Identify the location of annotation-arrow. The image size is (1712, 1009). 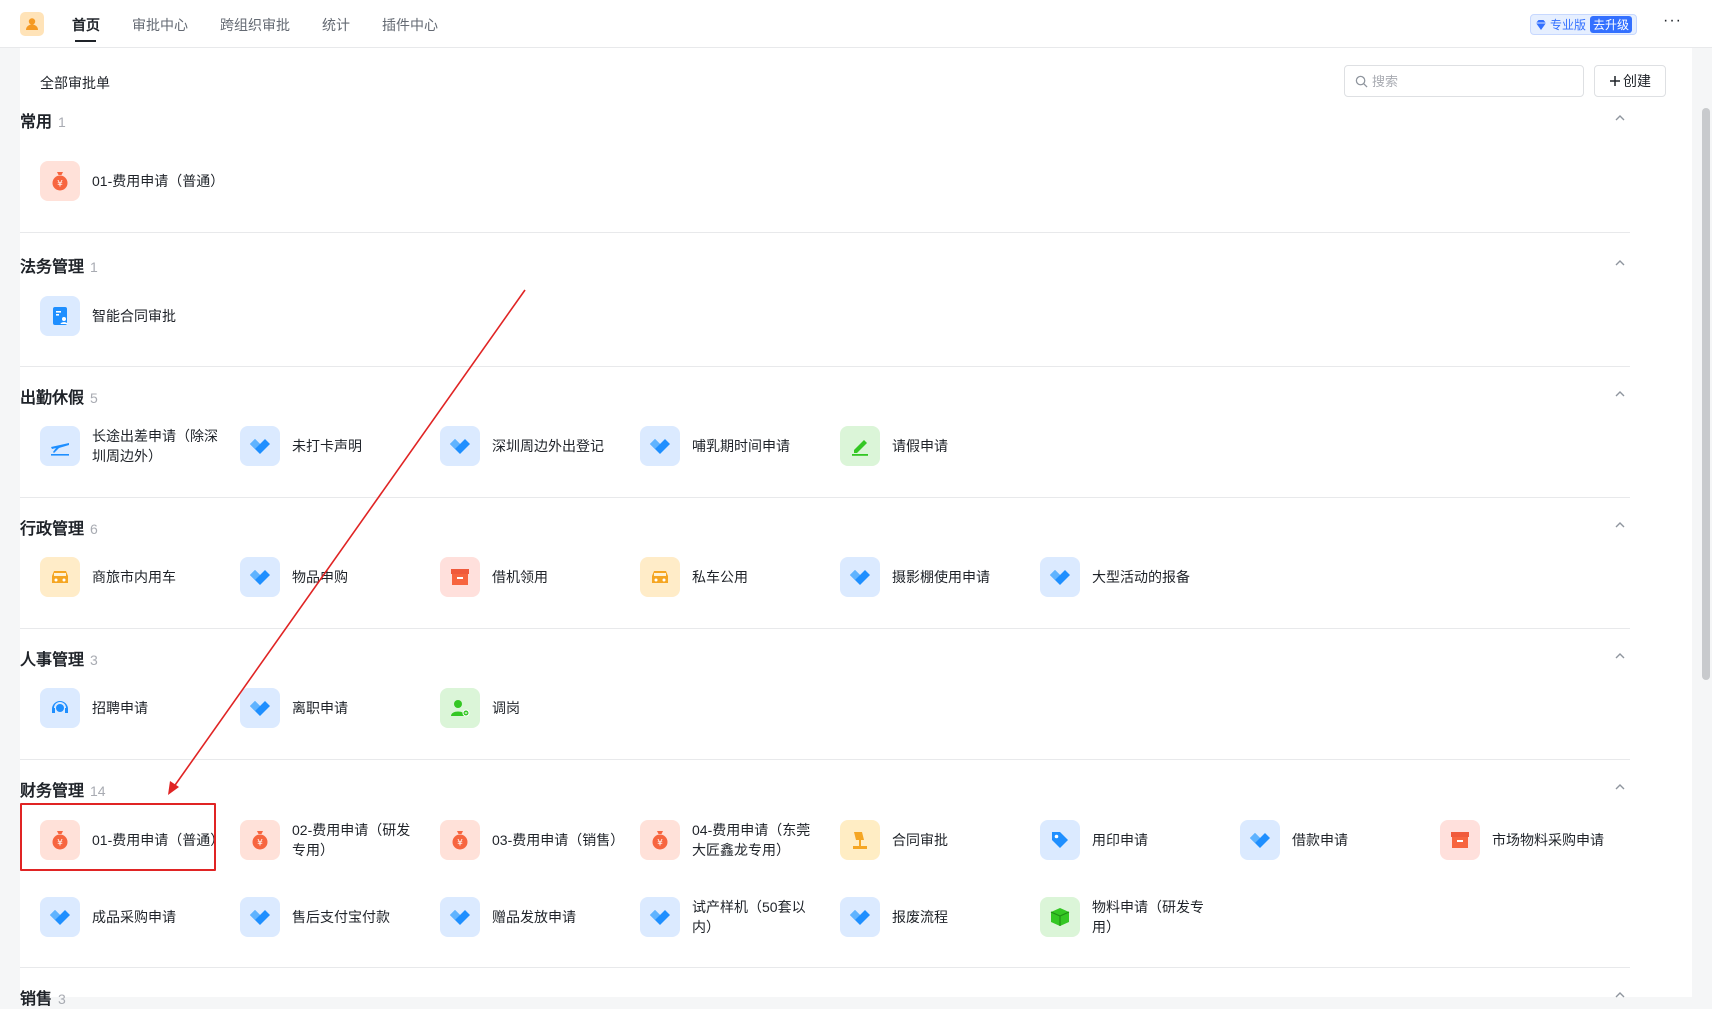
(347, 542).